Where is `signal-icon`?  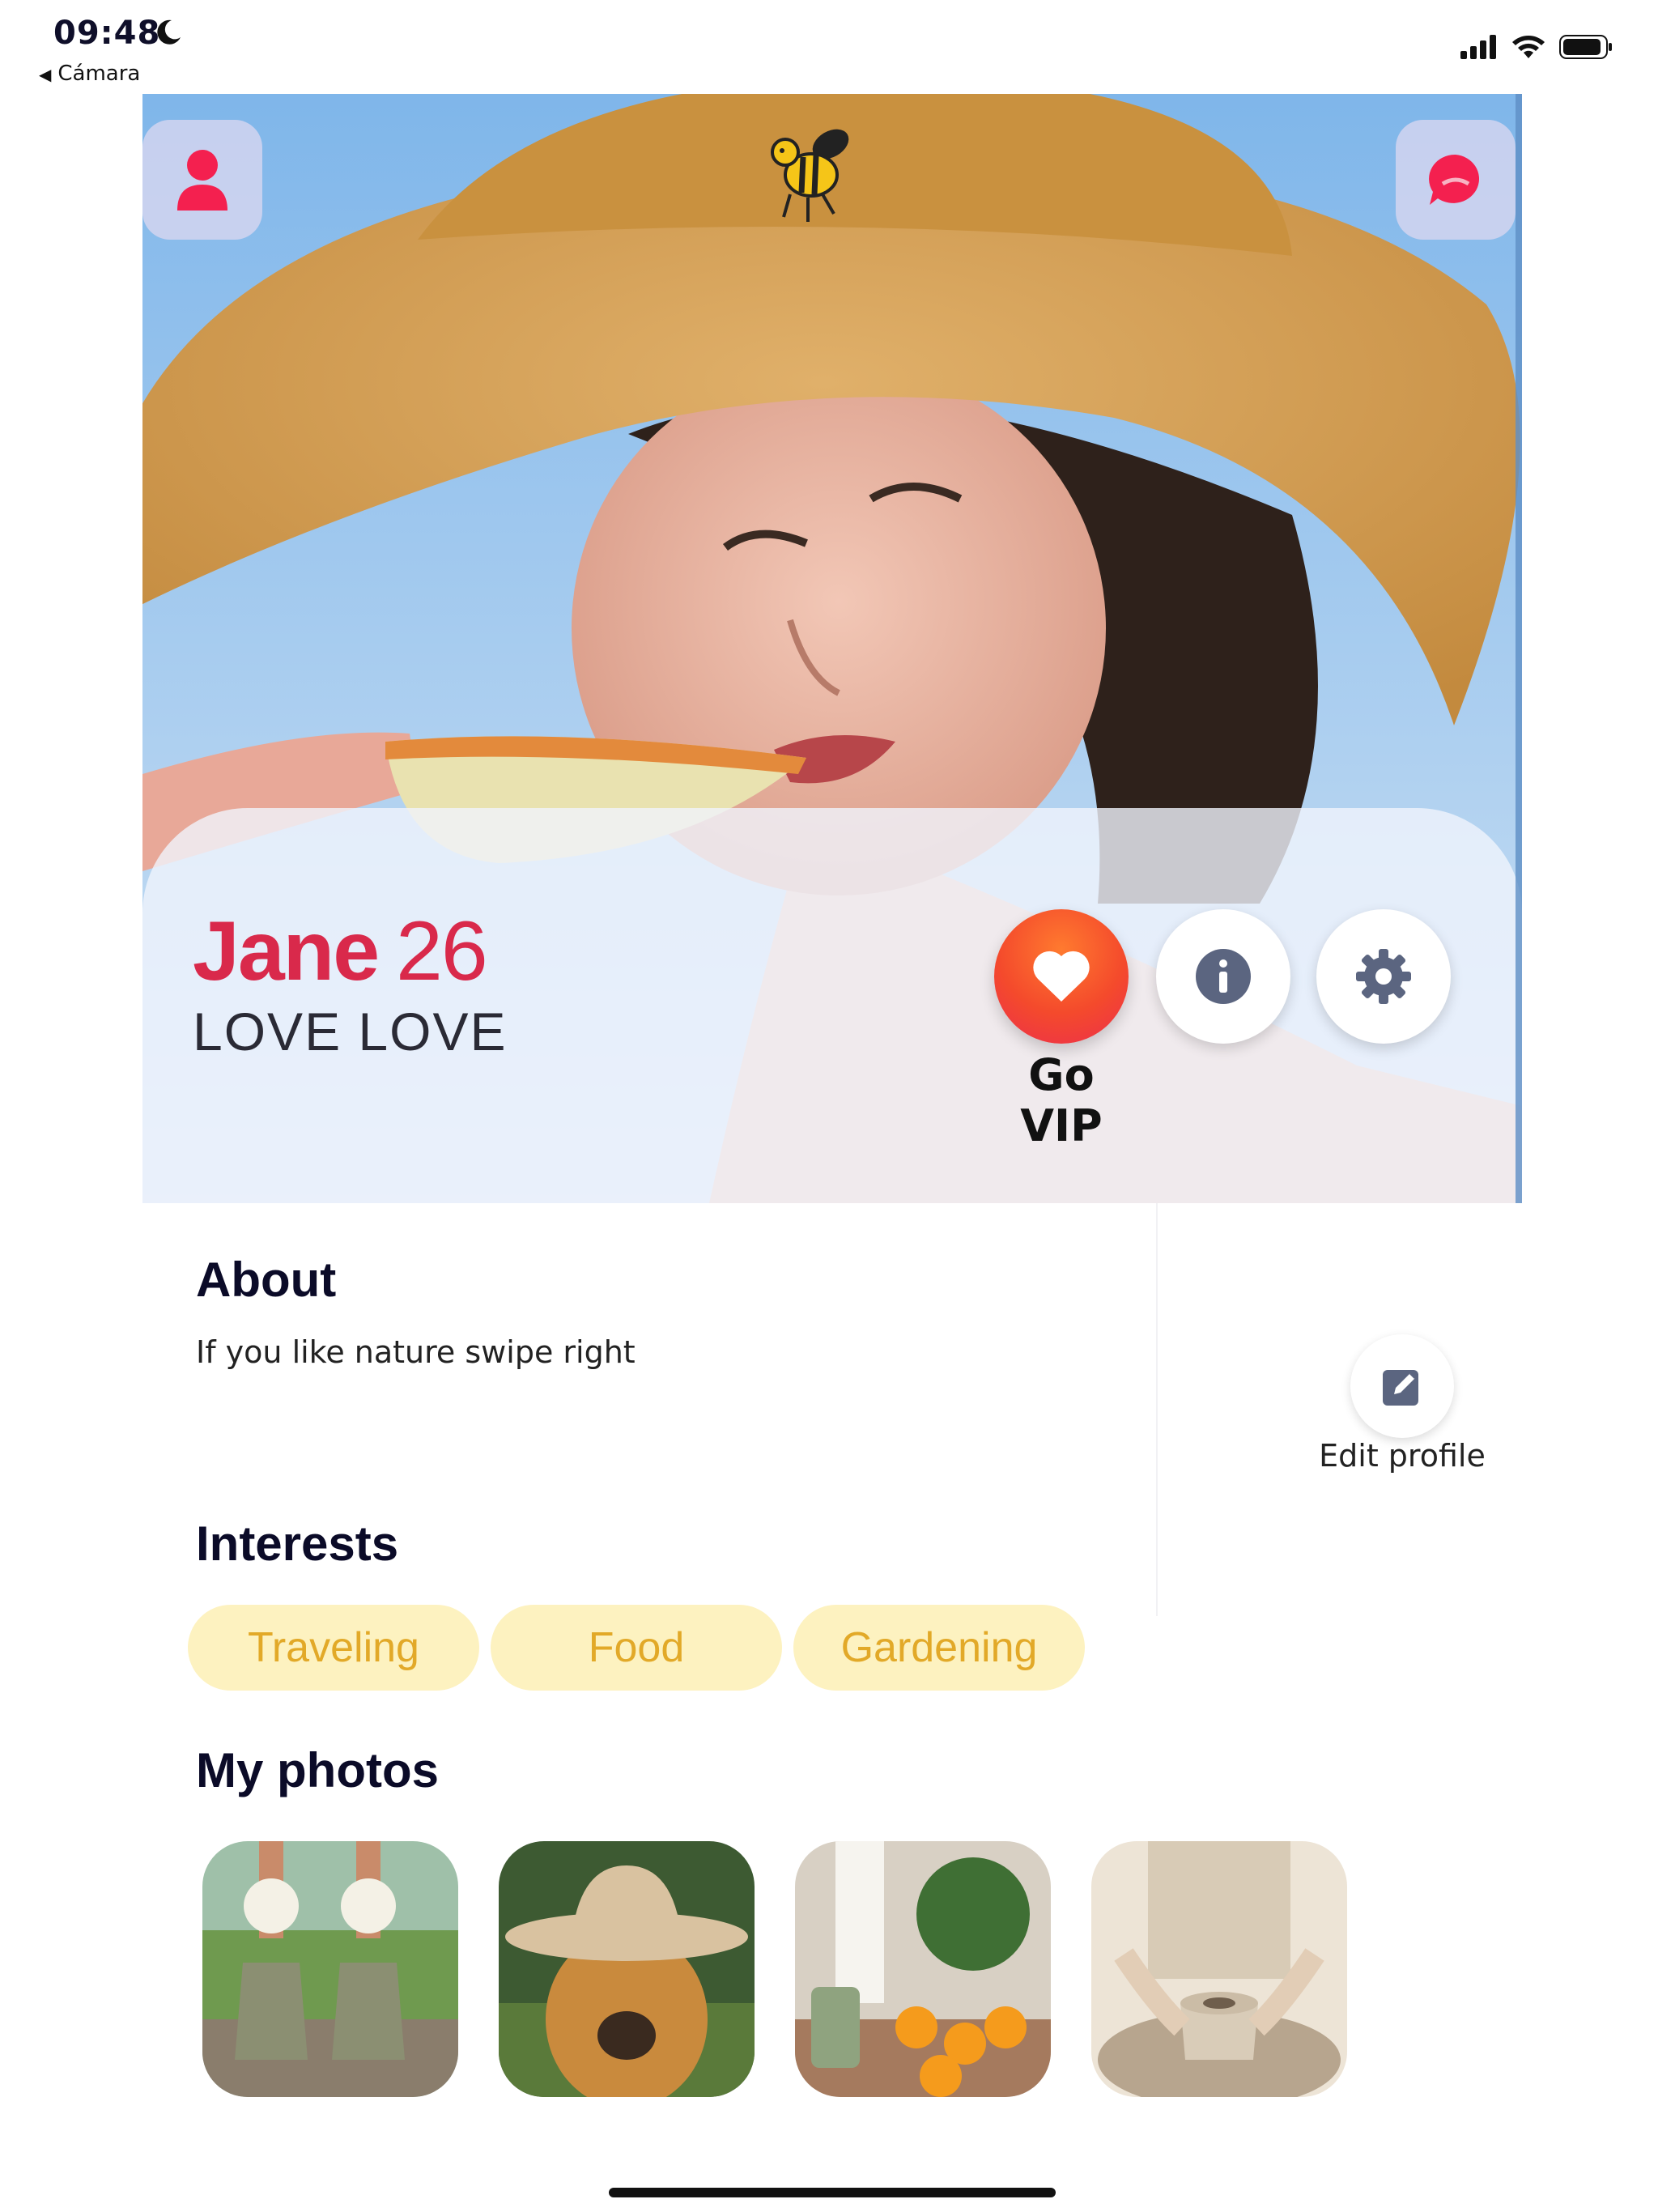 signal-icon is located at coordinates (1478, 47).